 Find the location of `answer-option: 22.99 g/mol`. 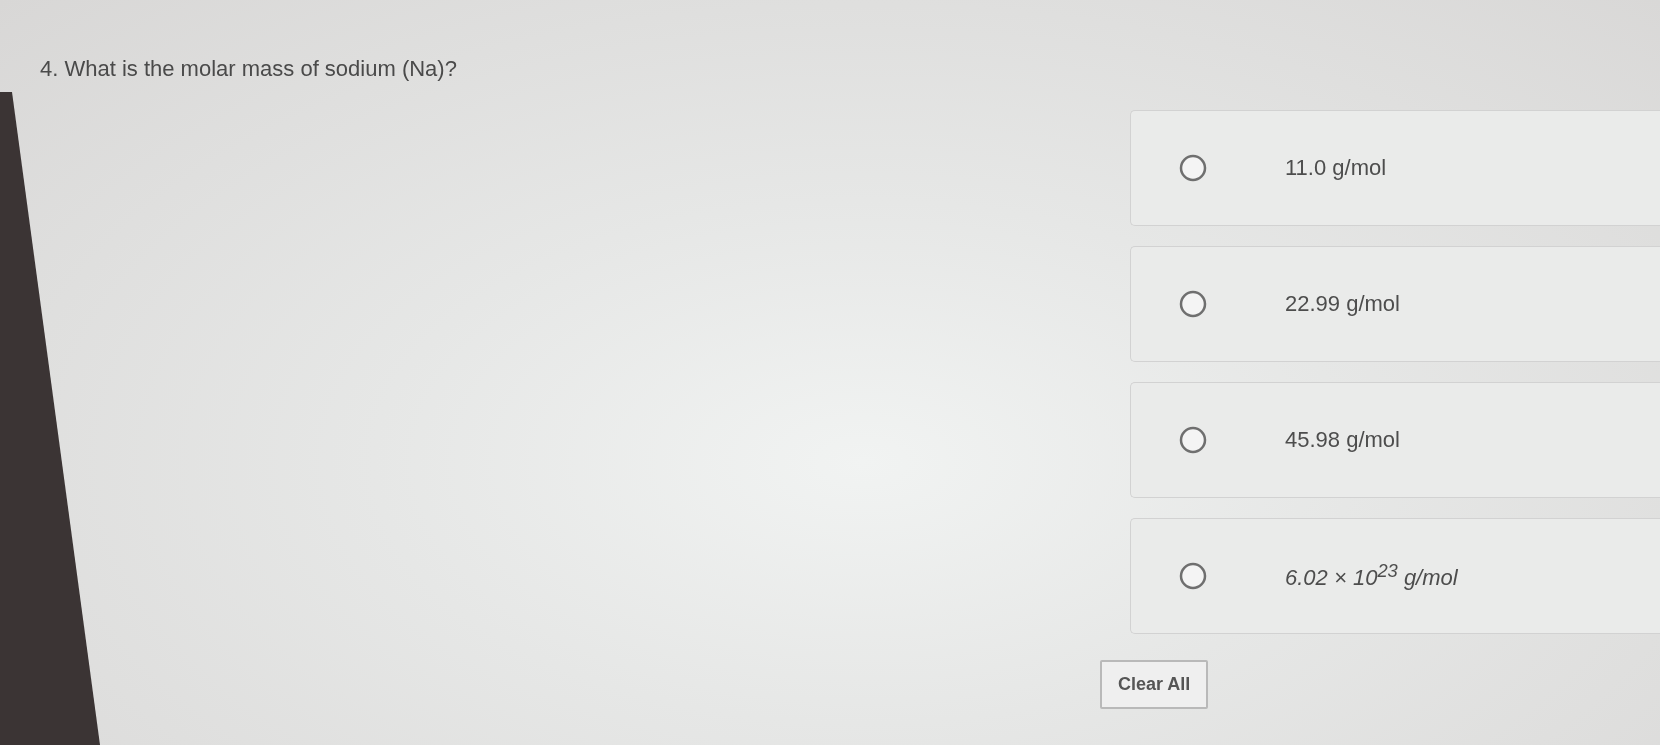

answer-option: 22.99 g/mol is located at coordinates (1395, 304).